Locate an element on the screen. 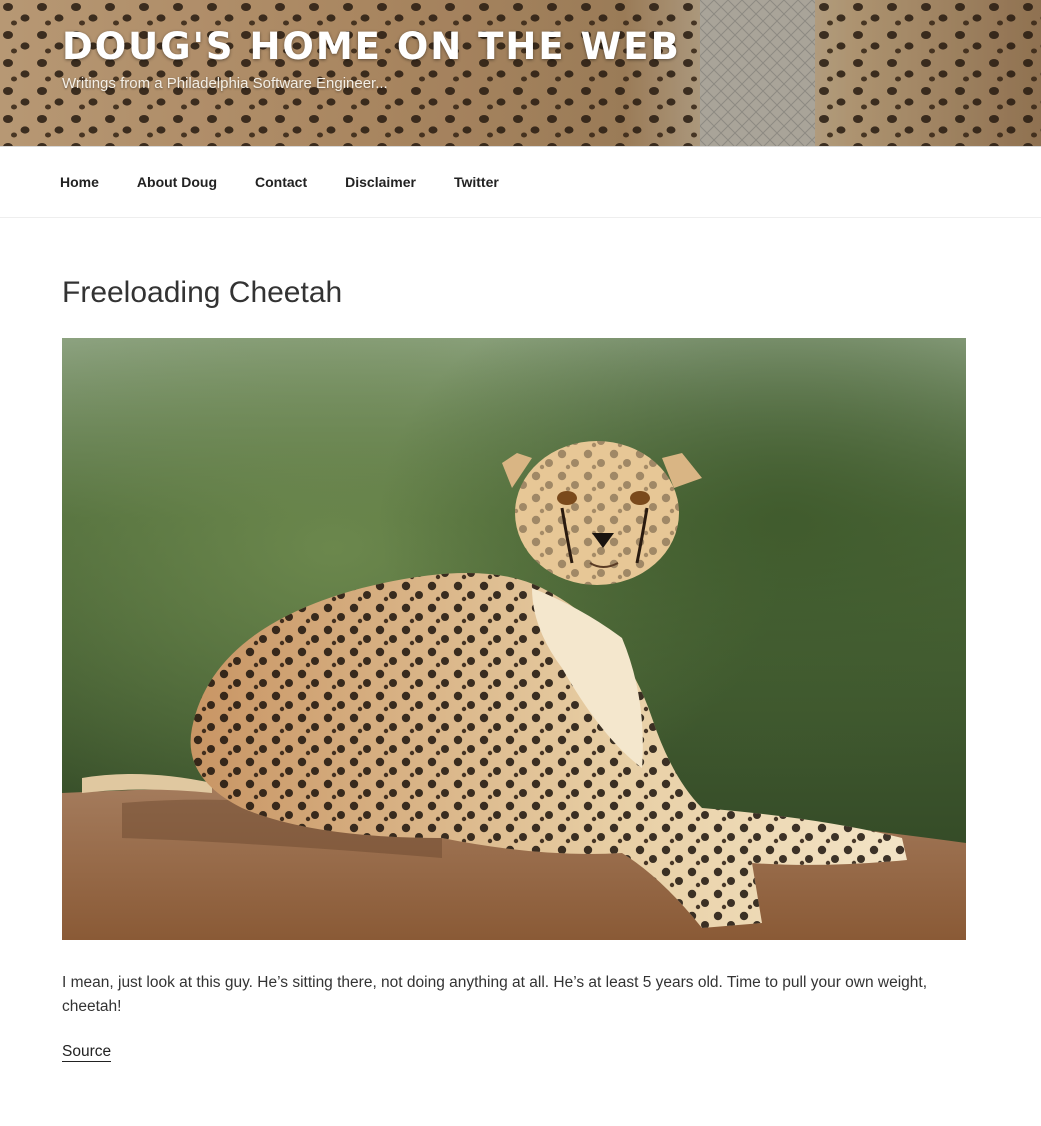  nav-item-contact: Contact is located at coordinates (281, 182).